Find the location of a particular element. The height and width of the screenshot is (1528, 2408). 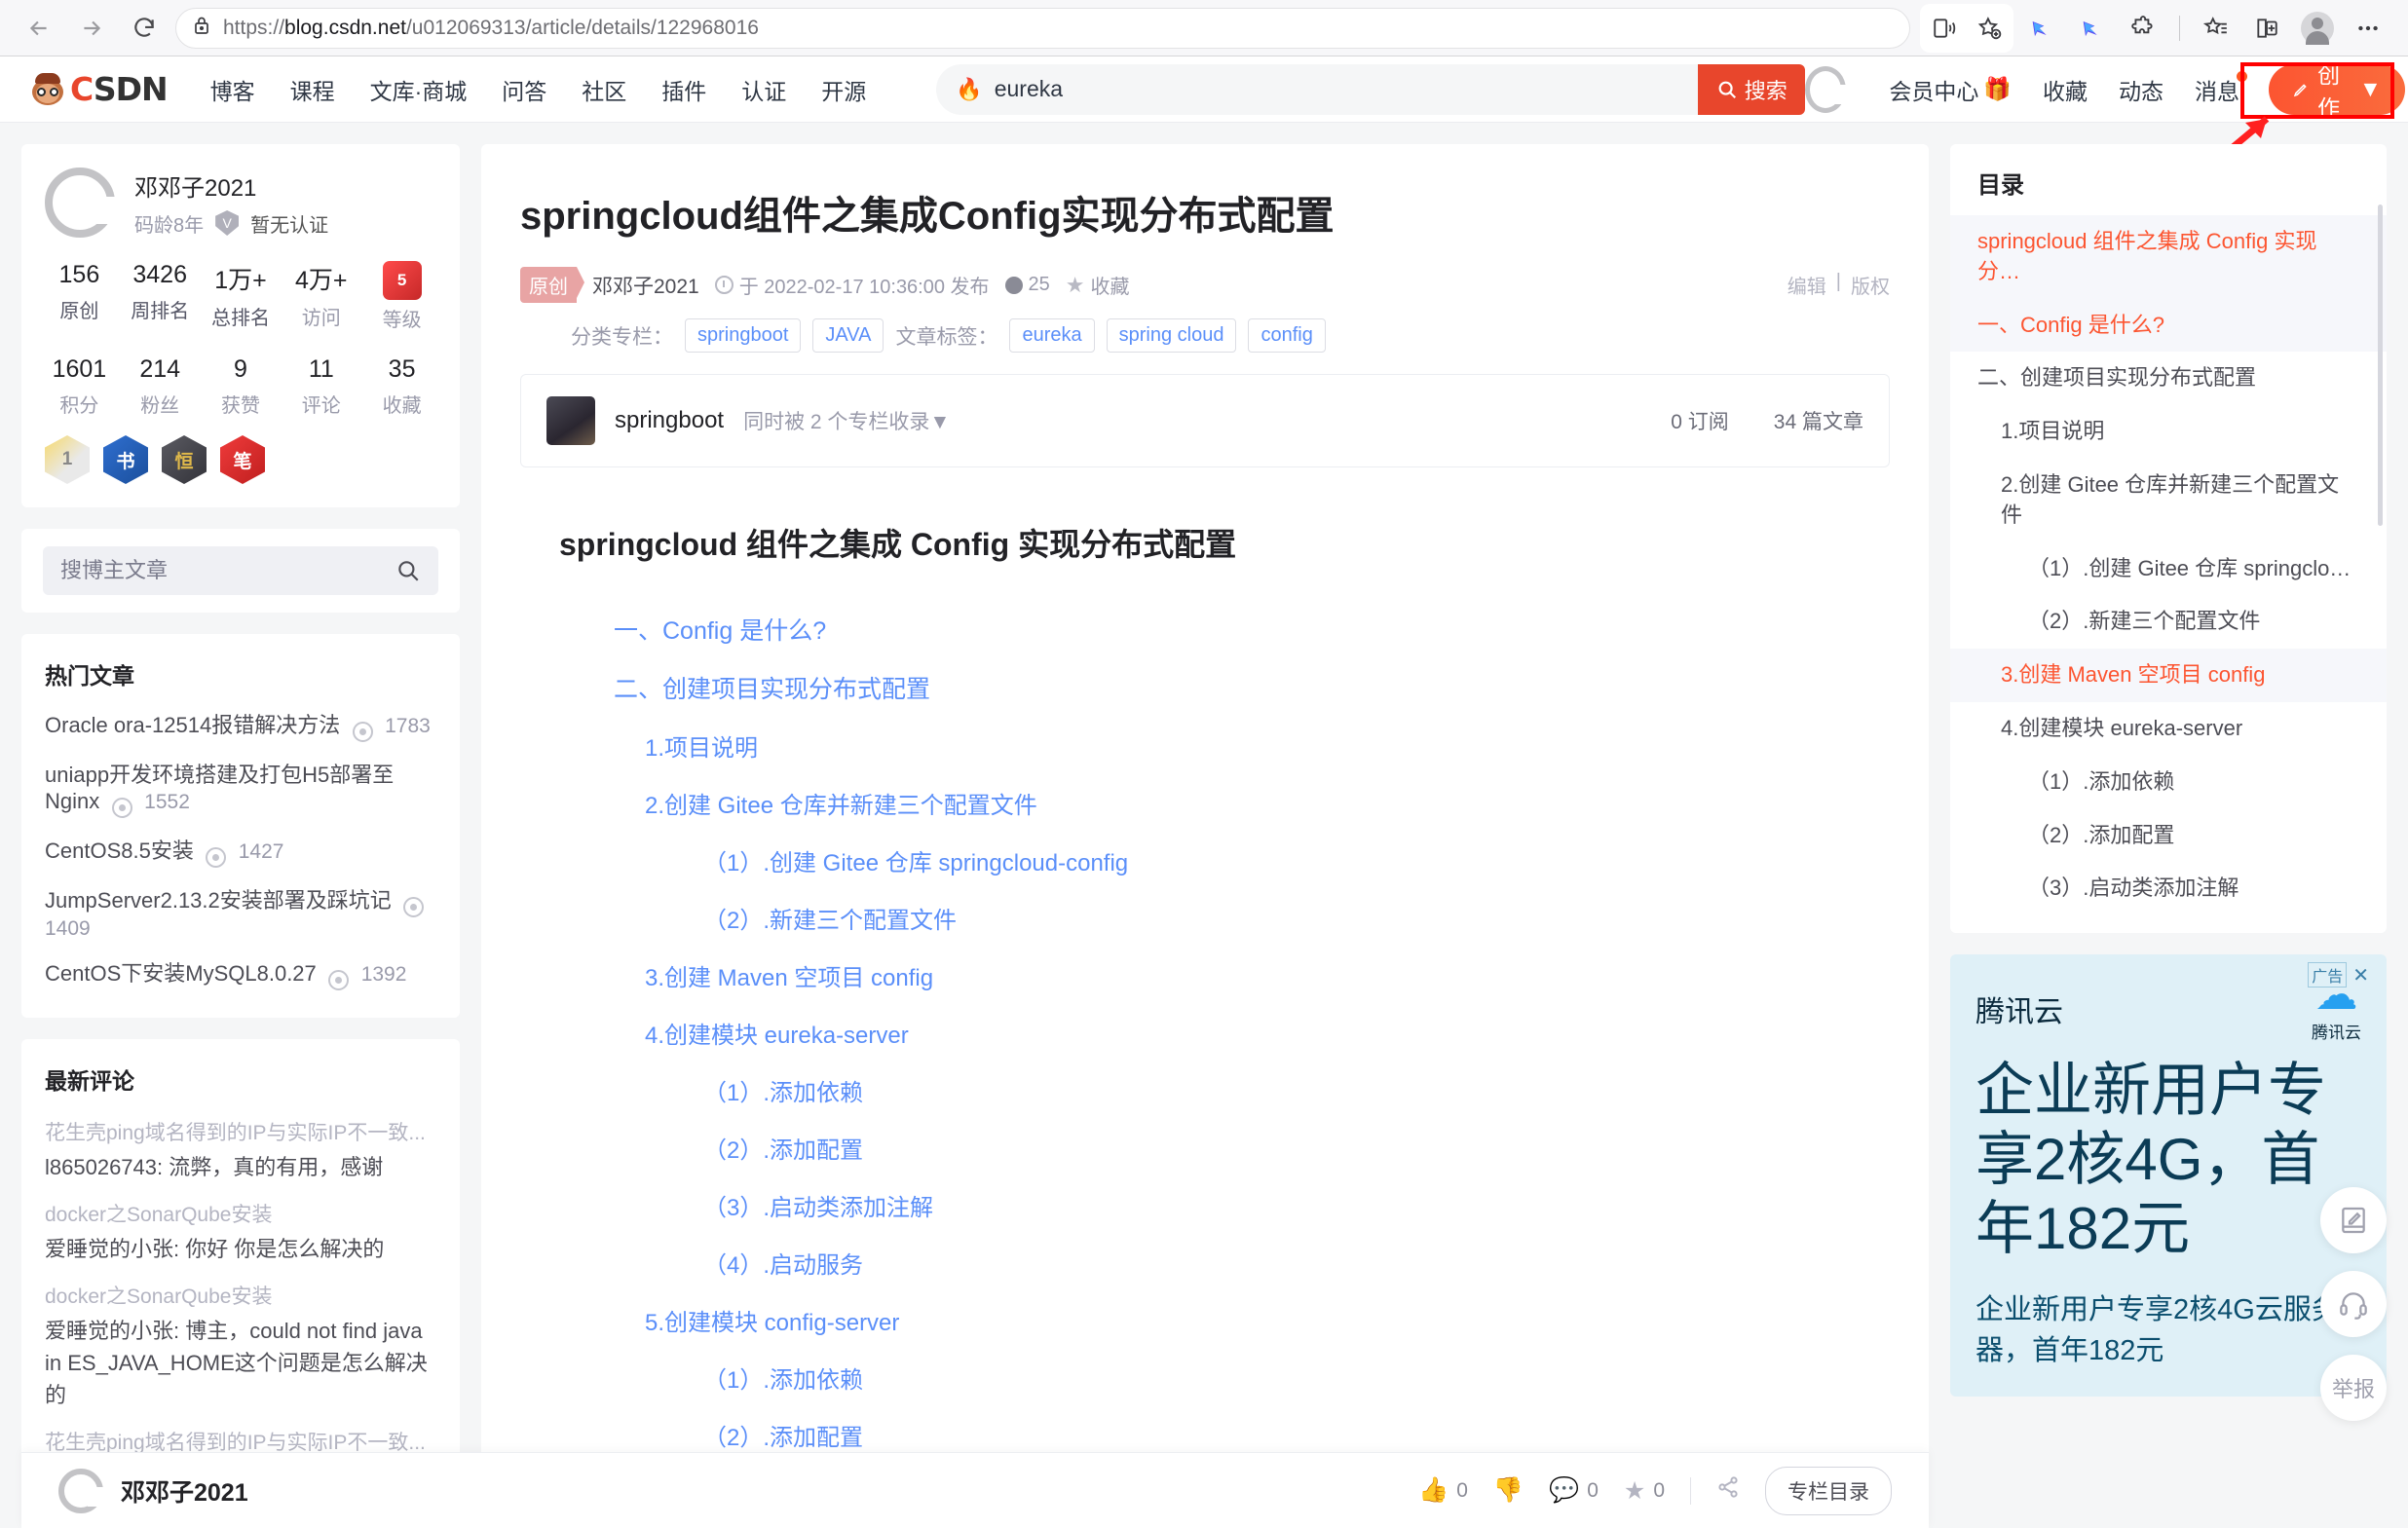

add-favorite-icon is located at coordinates (1989, 29).